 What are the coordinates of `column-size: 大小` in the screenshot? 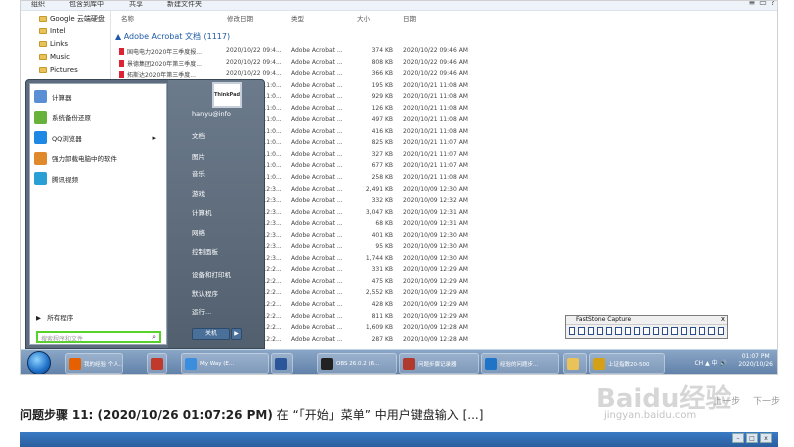 It's located at (363, 18).